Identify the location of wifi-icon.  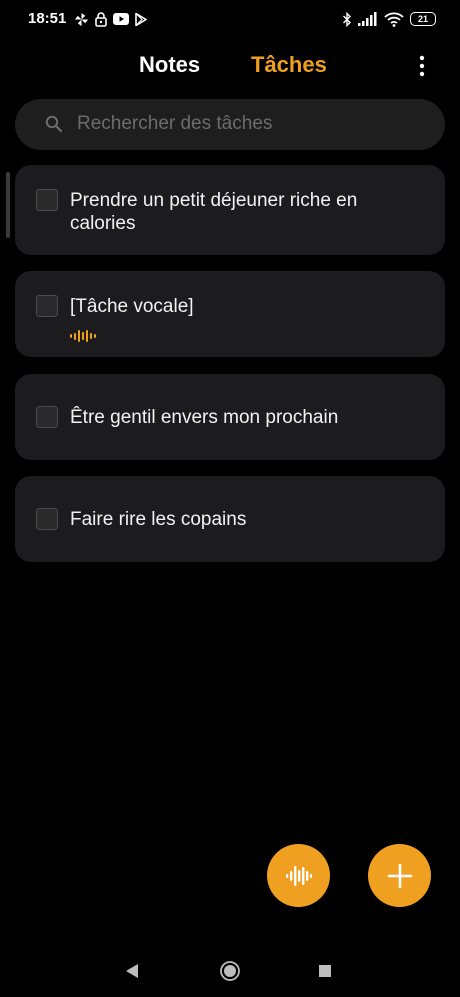
(394, 19).